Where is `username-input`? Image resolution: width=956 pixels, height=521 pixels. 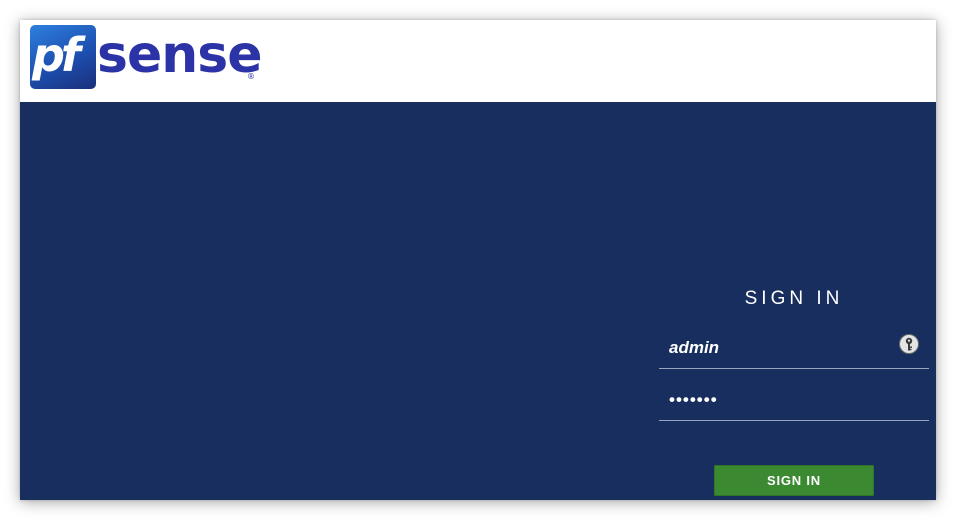
username-input is located at coordinates (779, 348).